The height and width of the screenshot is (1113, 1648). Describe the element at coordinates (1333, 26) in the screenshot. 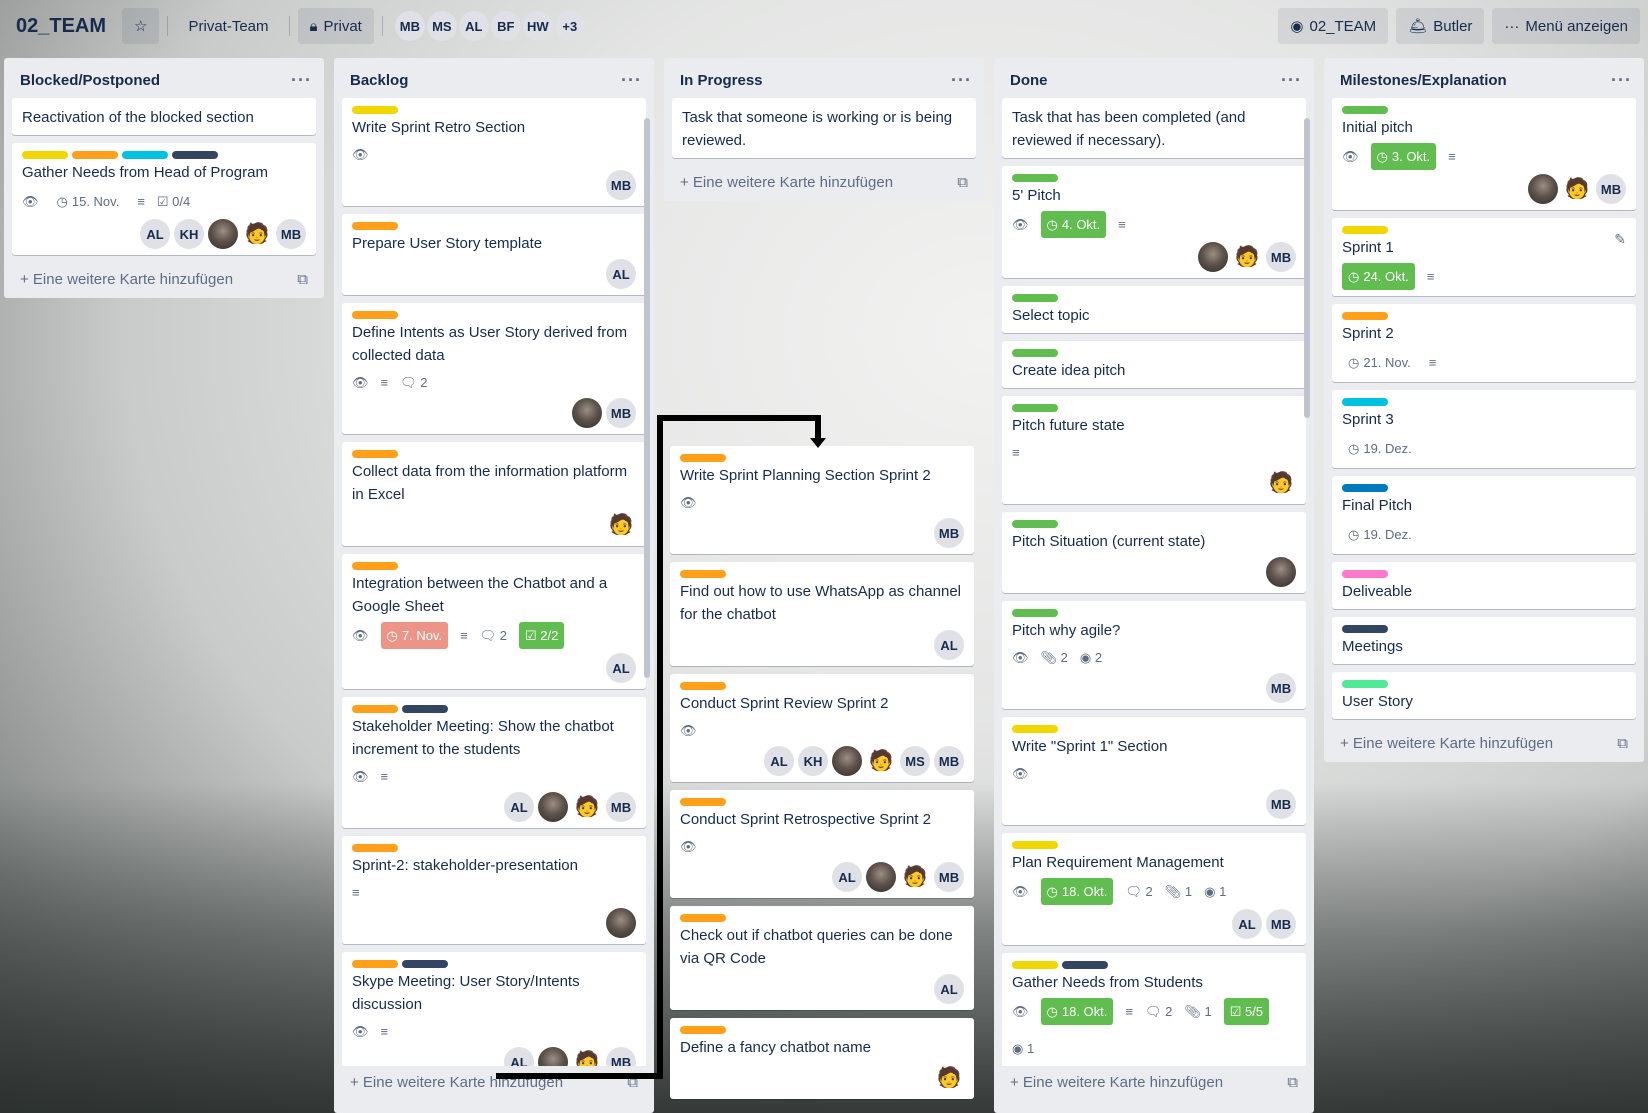

I see `github-button: ◉ 02_TEAM` at that location.